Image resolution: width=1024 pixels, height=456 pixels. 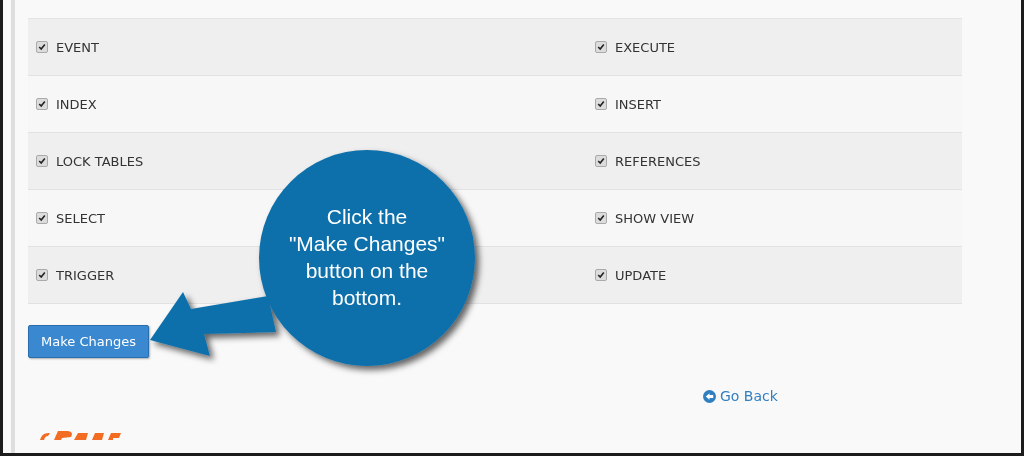 What do you see at coordinates (367, 257) in the screenshot?
I see `callout-text: Click the "Make Changes" button on the bottom.` at bounding box center [367, 257].